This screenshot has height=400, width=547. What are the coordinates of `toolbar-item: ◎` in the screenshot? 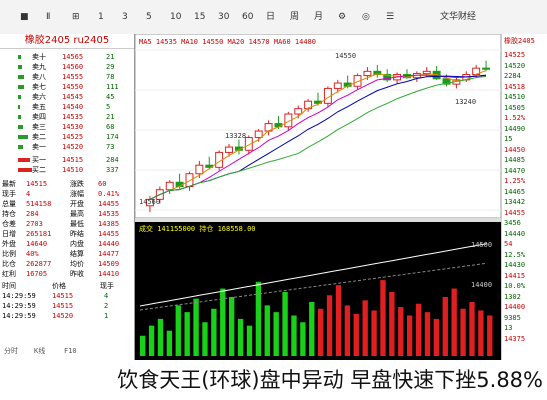 It's located at (366, 17).